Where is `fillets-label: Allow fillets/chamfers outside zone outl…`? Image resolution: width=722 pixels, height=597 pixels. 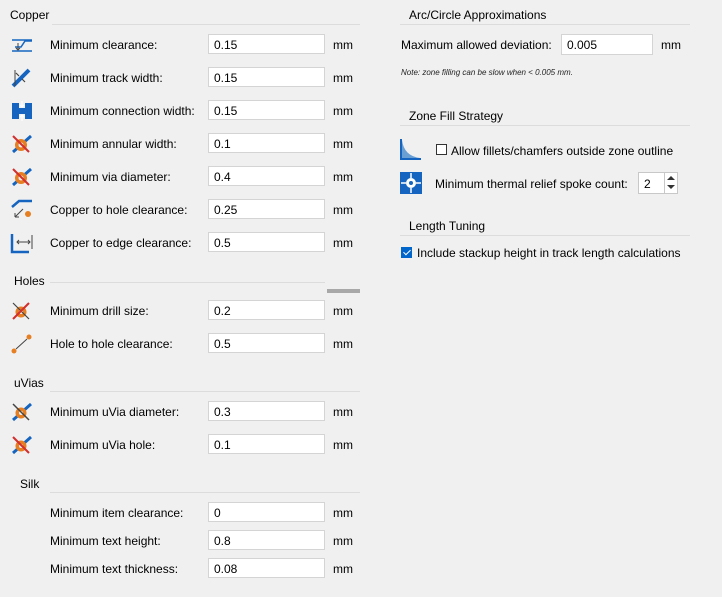 fillets-label: Allow fillets/chamfers outside zone outl… is located at coordinates (562, 151).